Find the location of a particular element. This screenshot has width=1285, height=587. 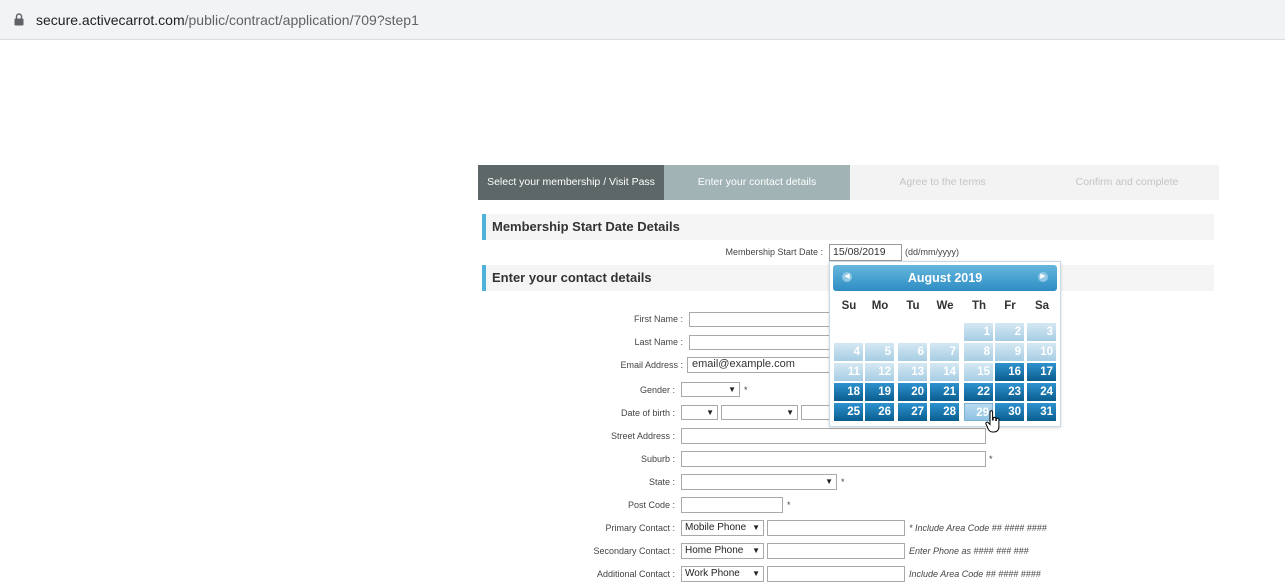

calendar-day-12: 12 is located at coordinates (879, 372).